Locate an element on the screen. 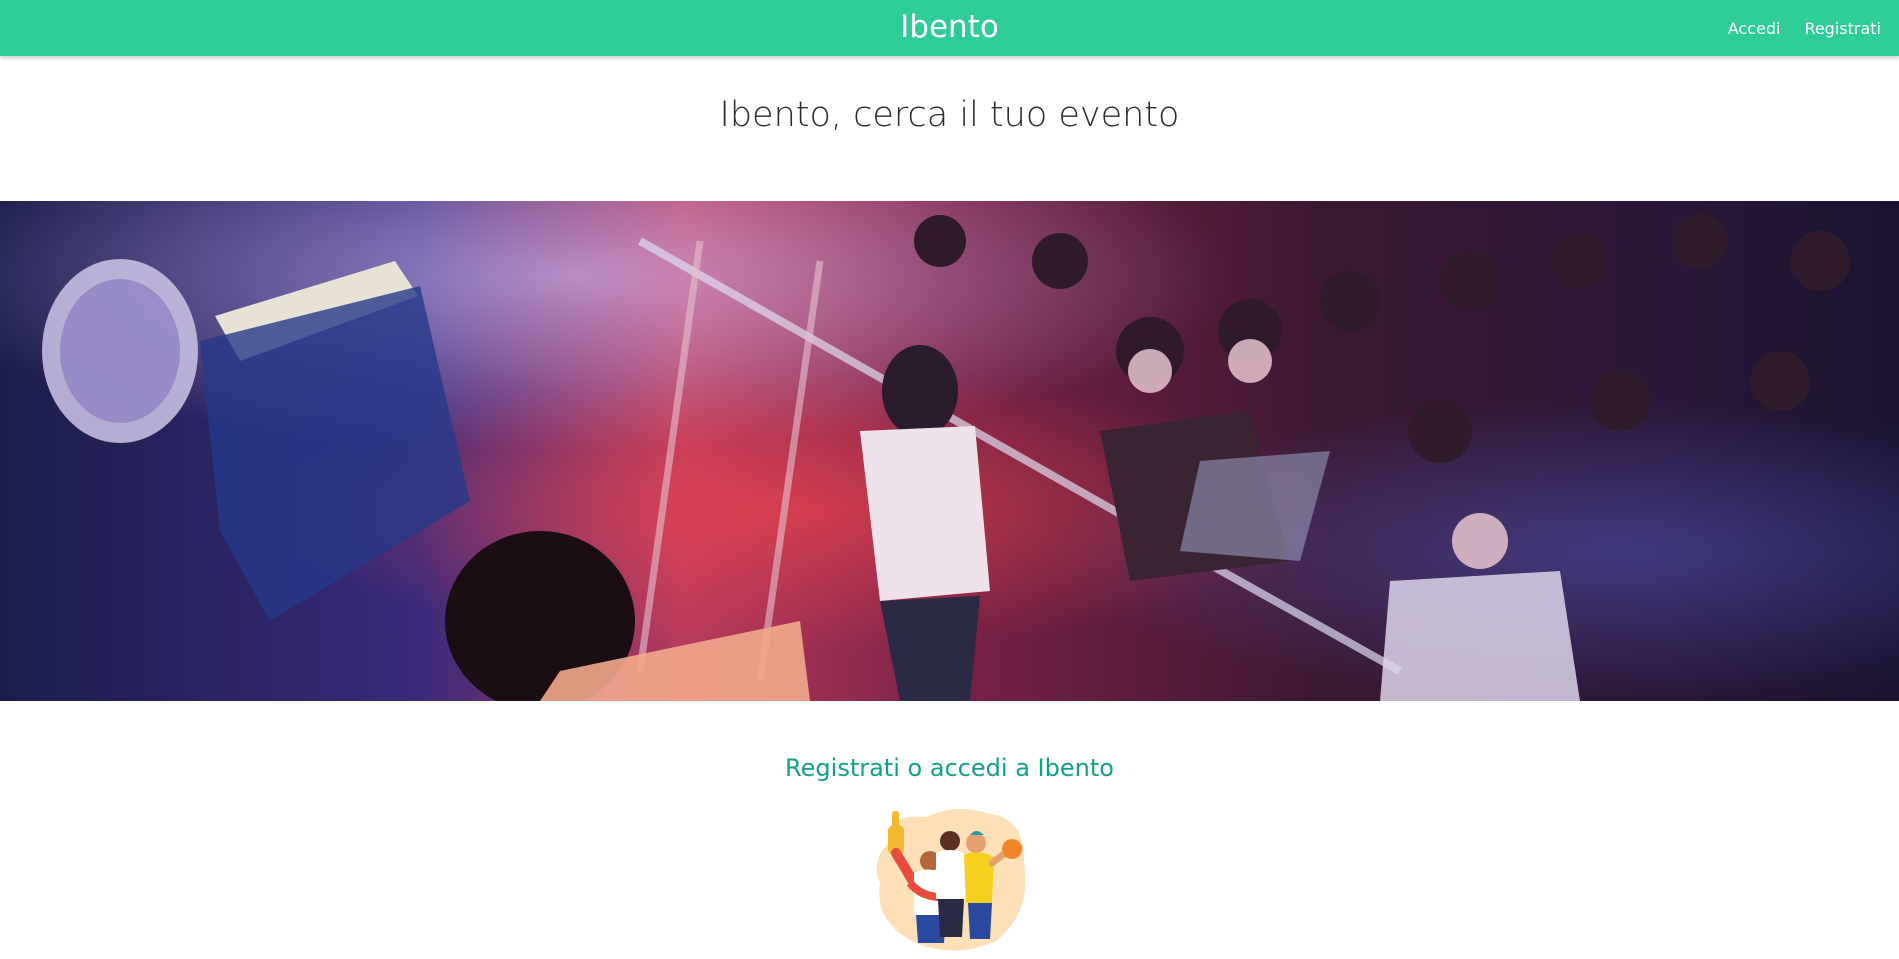  register-link: Registrati is located at coordinates (1842, 28).